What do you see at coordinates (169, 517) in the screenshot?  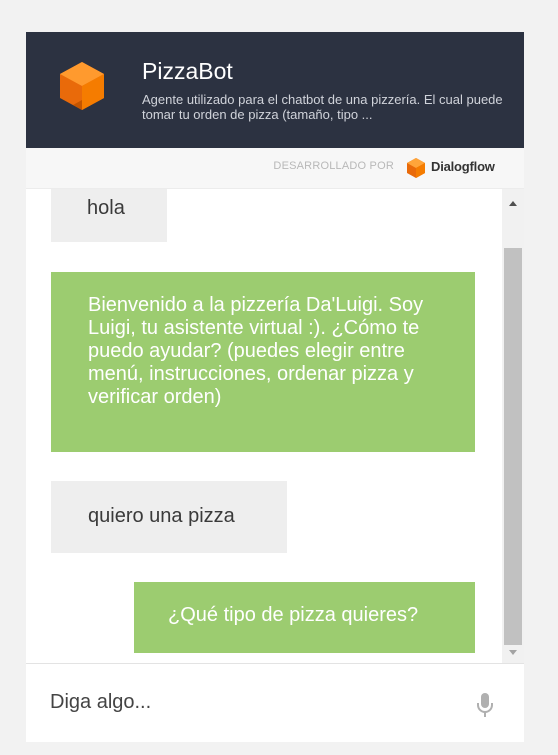 I see `user-message: quiero una pizza` at bounding box center [169, 517].